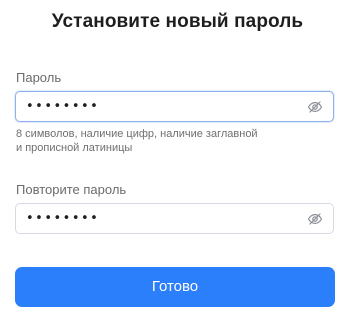  What do you see at coordinates (39, 77) in the screenshot?
I see `password-label: Пароль` at bounding box center [39, 77].